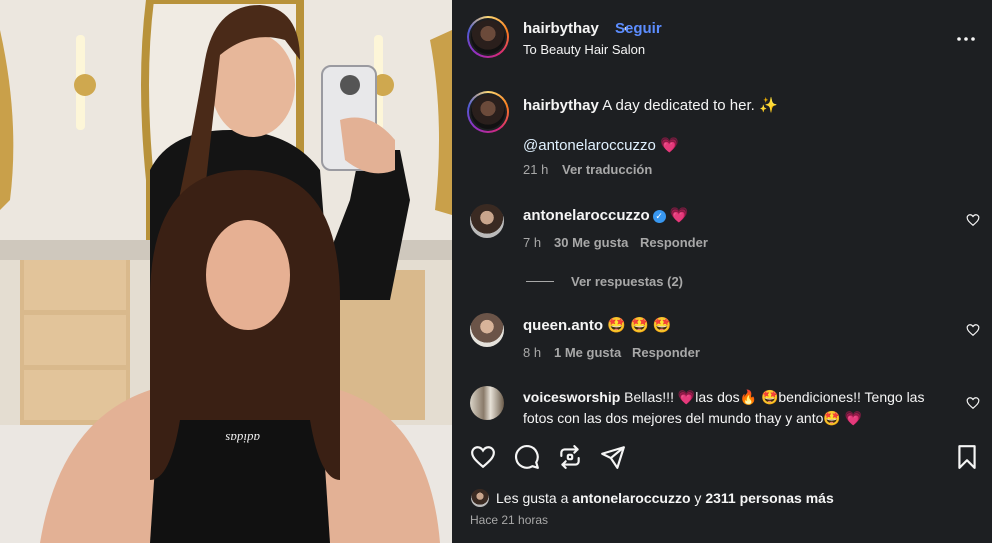 The height and width of the screenshot is (543, 992). Describe the element at coordinates (966, 41) in the screenshot. I see `more-horizontal-icon` at that location.